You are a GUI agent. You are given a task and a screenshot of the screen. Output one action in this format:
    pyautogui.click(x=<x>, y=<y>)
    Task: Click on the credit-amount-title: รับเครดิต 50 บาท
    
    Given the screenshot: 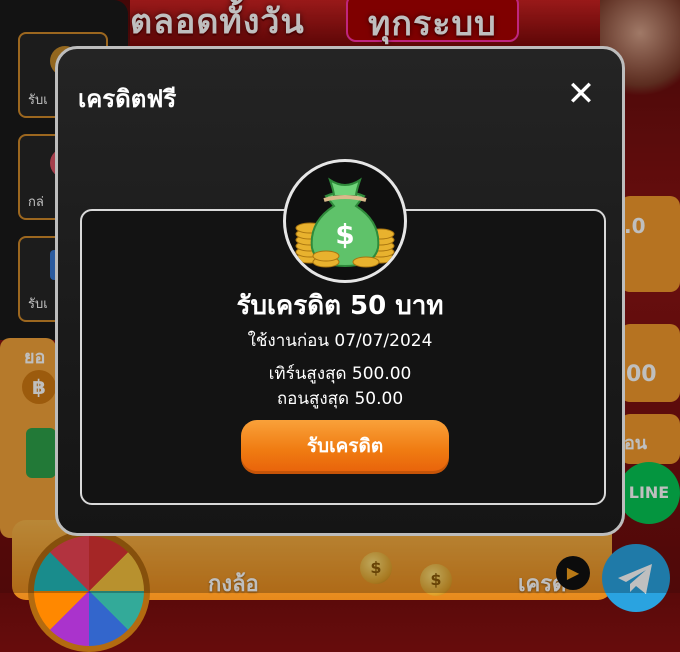 What is the action you would take?
    pyautogui.click(x=340, y=306)
    